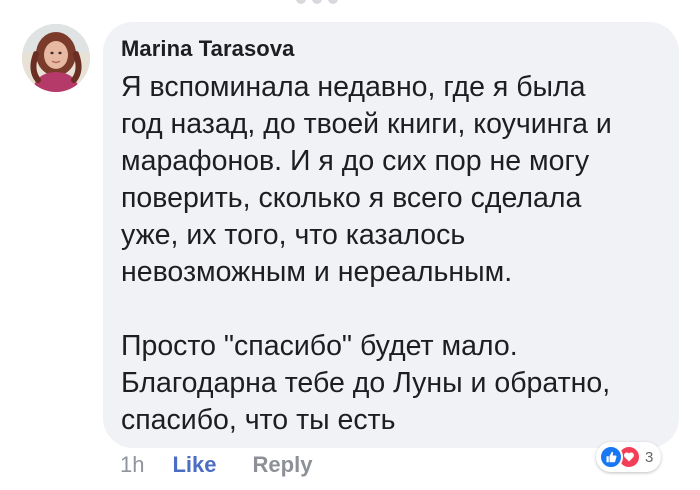 Image resolution: width=700 pixels, height=490 pixels. I want to click on avatar, so click(56, 58).